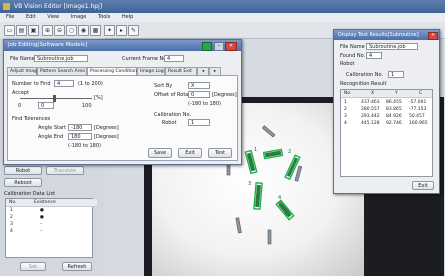  What do you see at coordinates (104, 17) in the screenshot?
I see `menu-tools: Tools` at bounding box center [104, 17].